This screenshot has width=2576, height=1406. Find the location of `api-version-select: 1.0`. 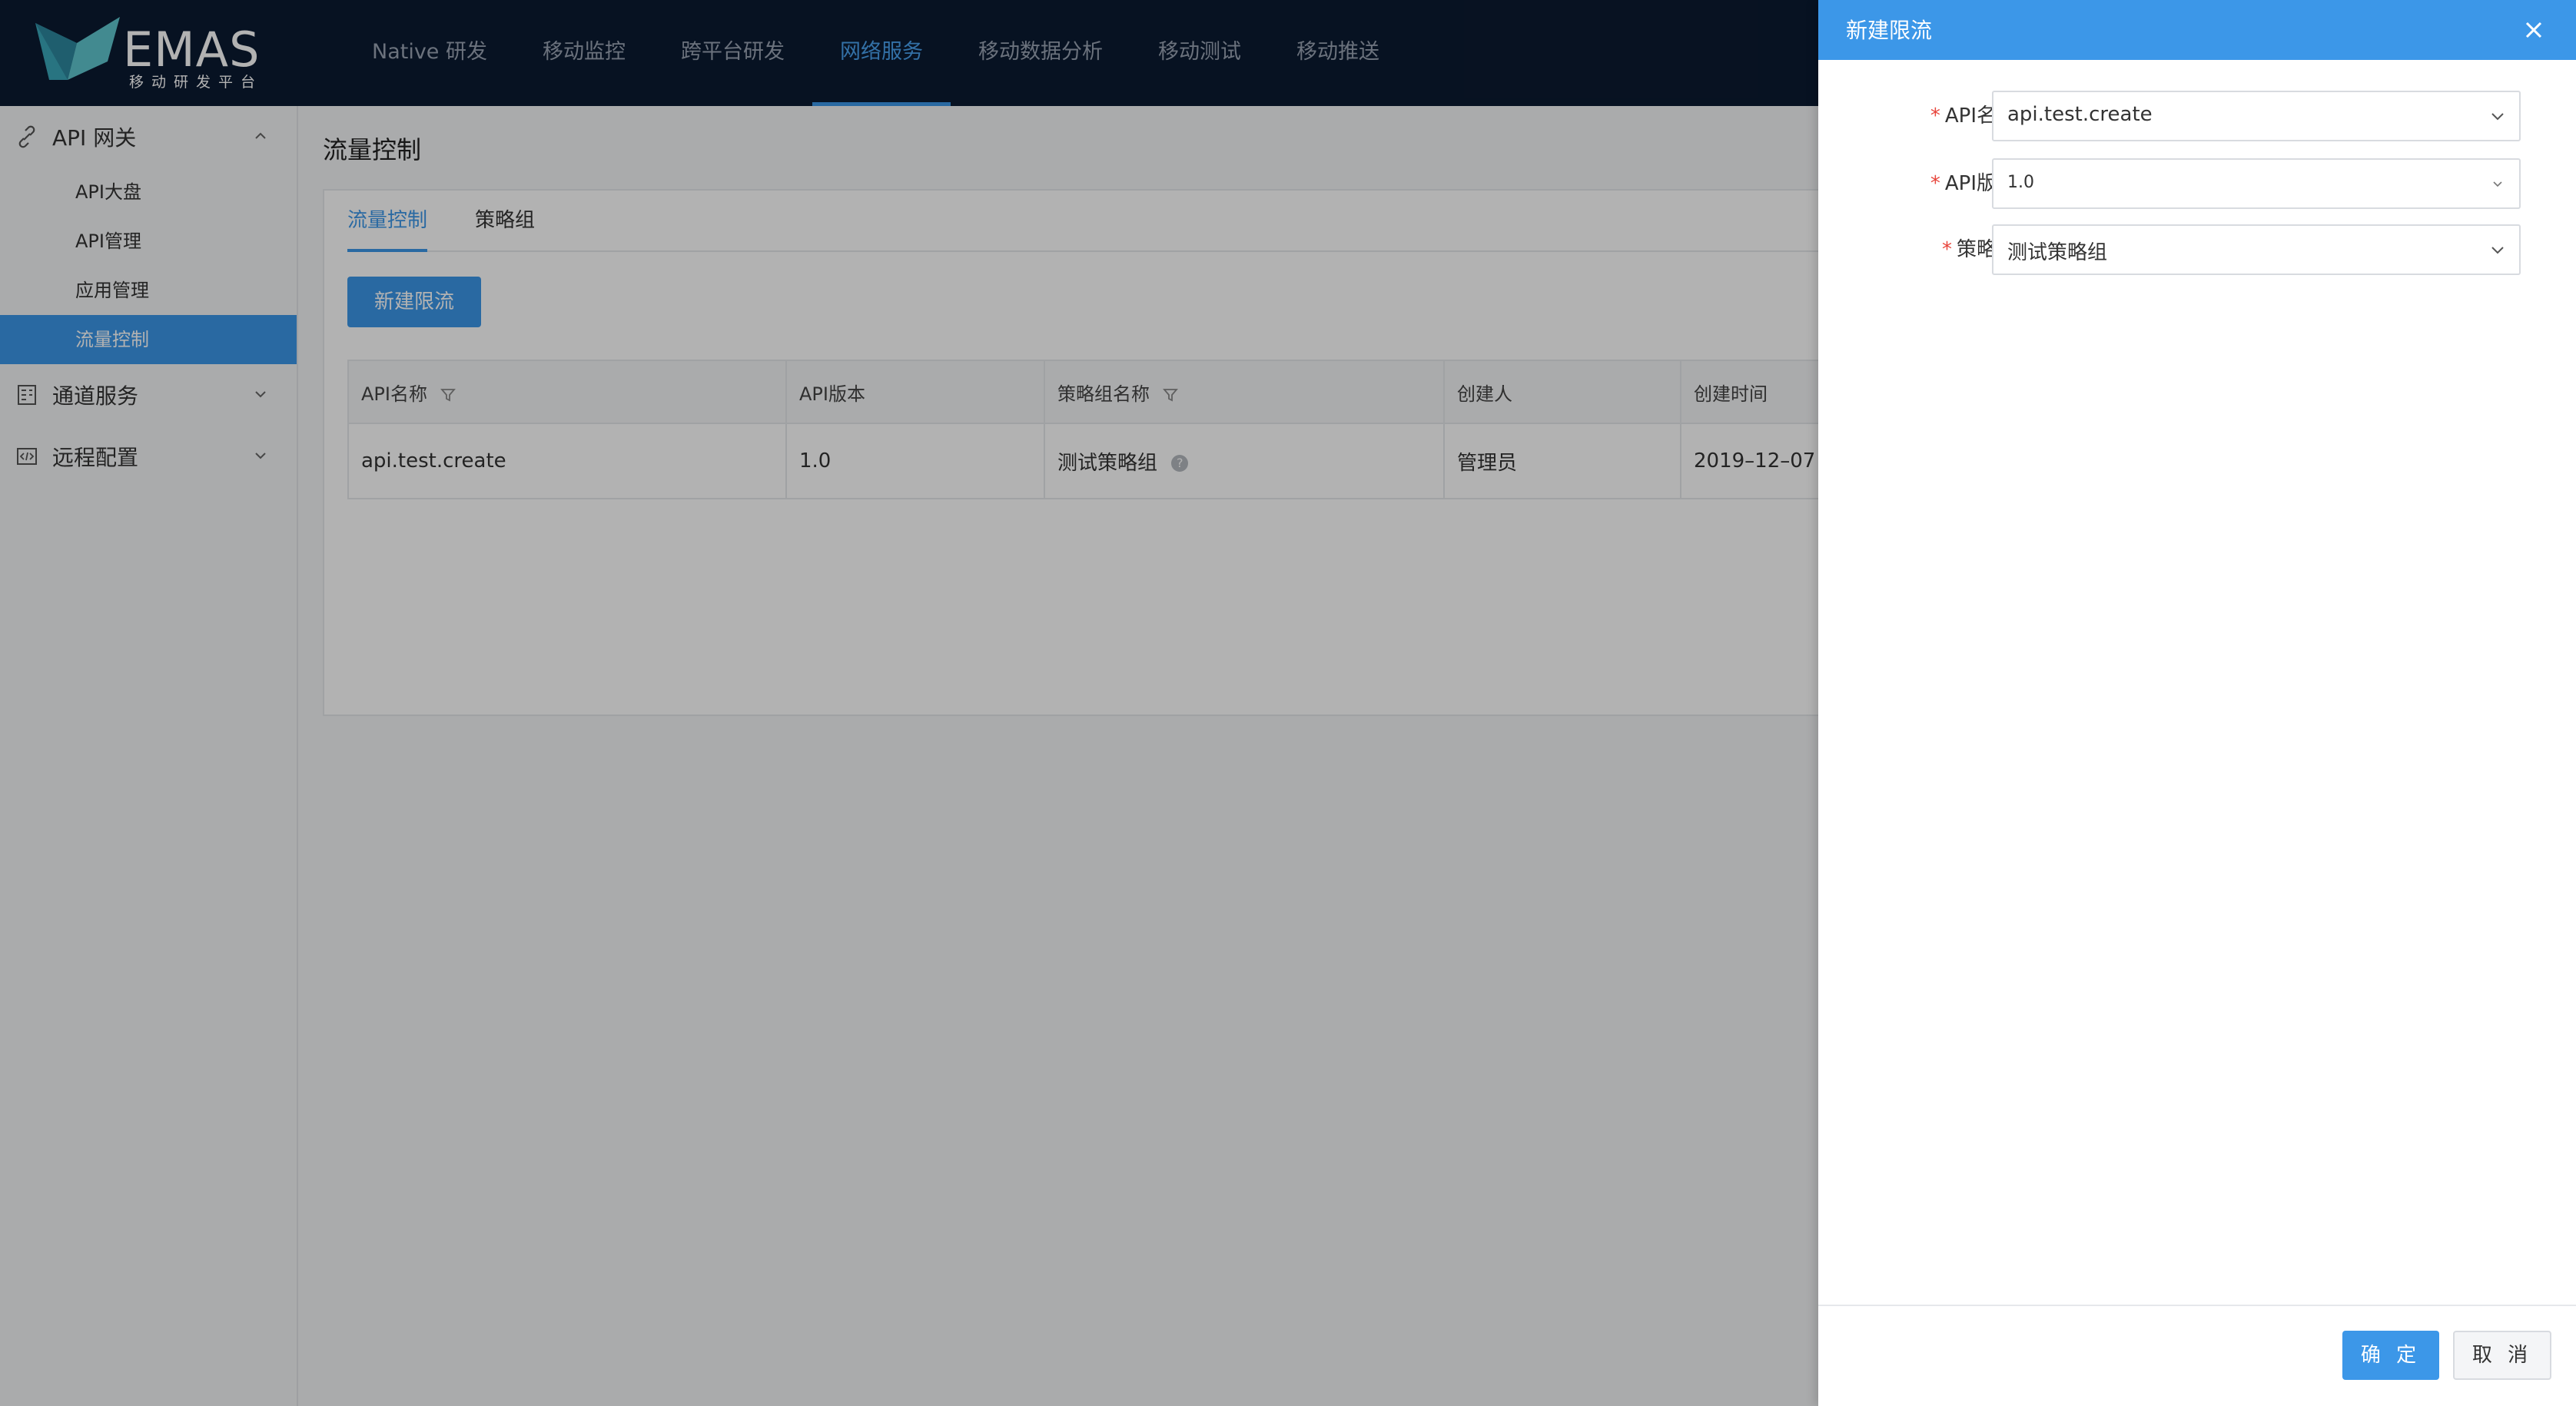

api-version-select: 1.0 is located at coordinates (2256, 183).